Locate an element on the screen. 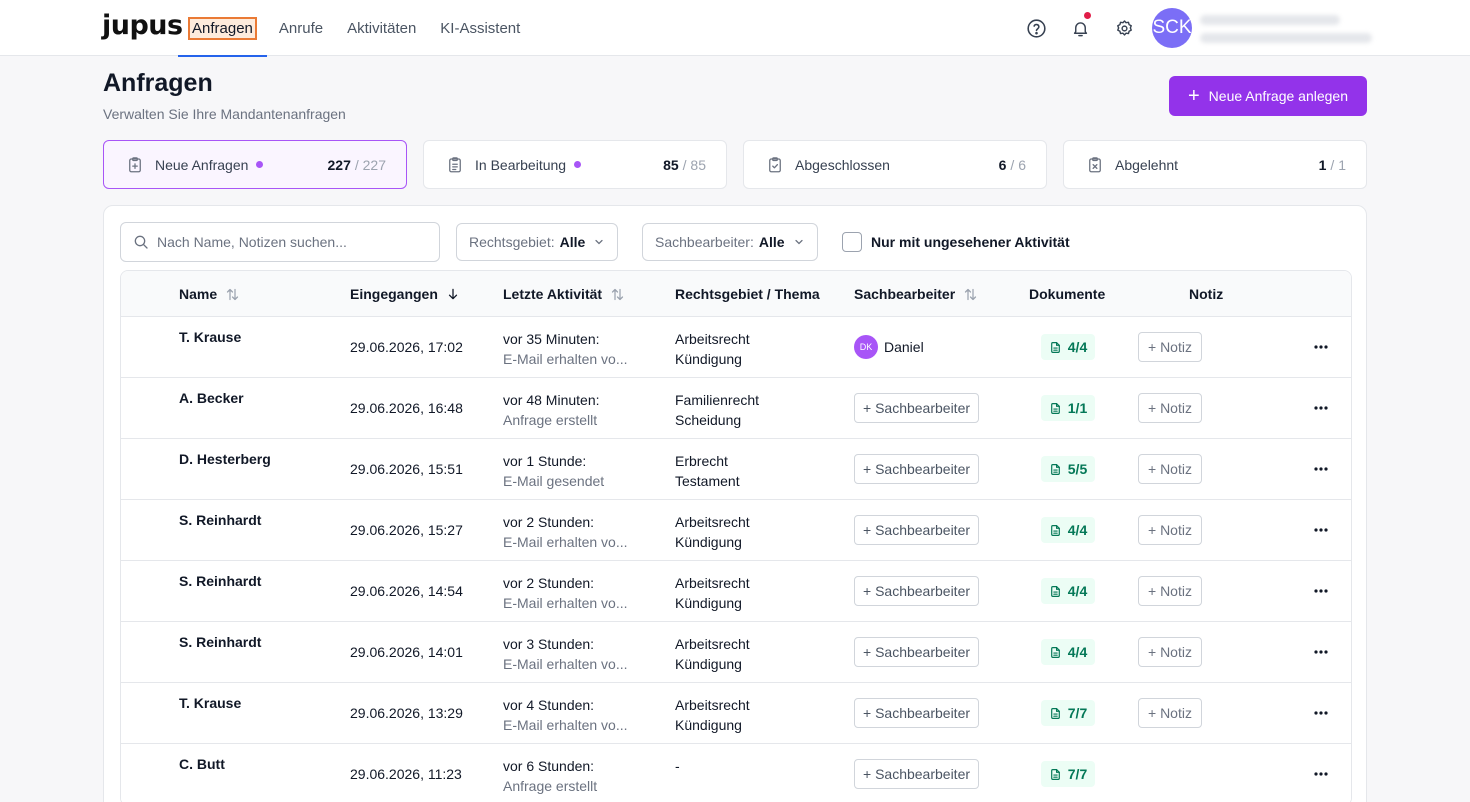 The image size is (1470, 802). status-card-count: 227 is located at coordinates (339, 164).